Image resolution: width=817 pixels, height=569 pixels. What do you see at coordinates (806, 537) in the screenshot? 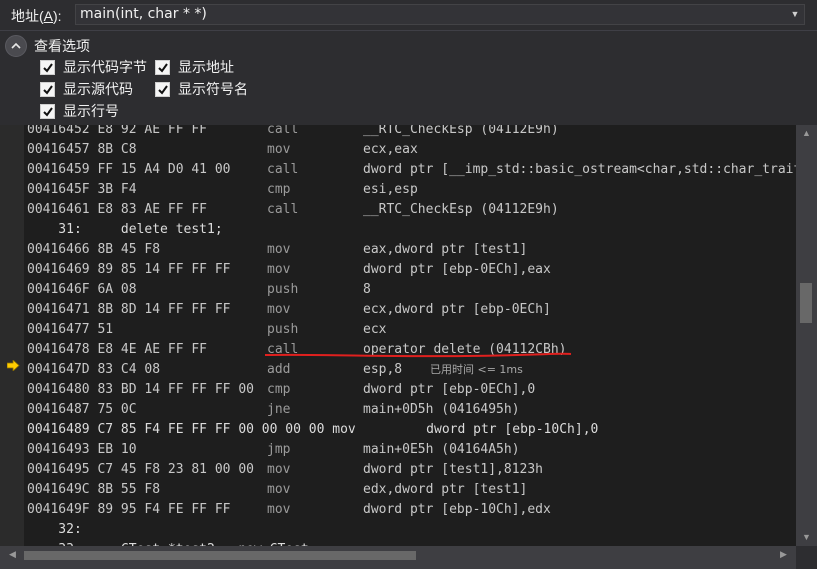
I see `scroll-down-icon: ▼` at bounding box center [806, 537].